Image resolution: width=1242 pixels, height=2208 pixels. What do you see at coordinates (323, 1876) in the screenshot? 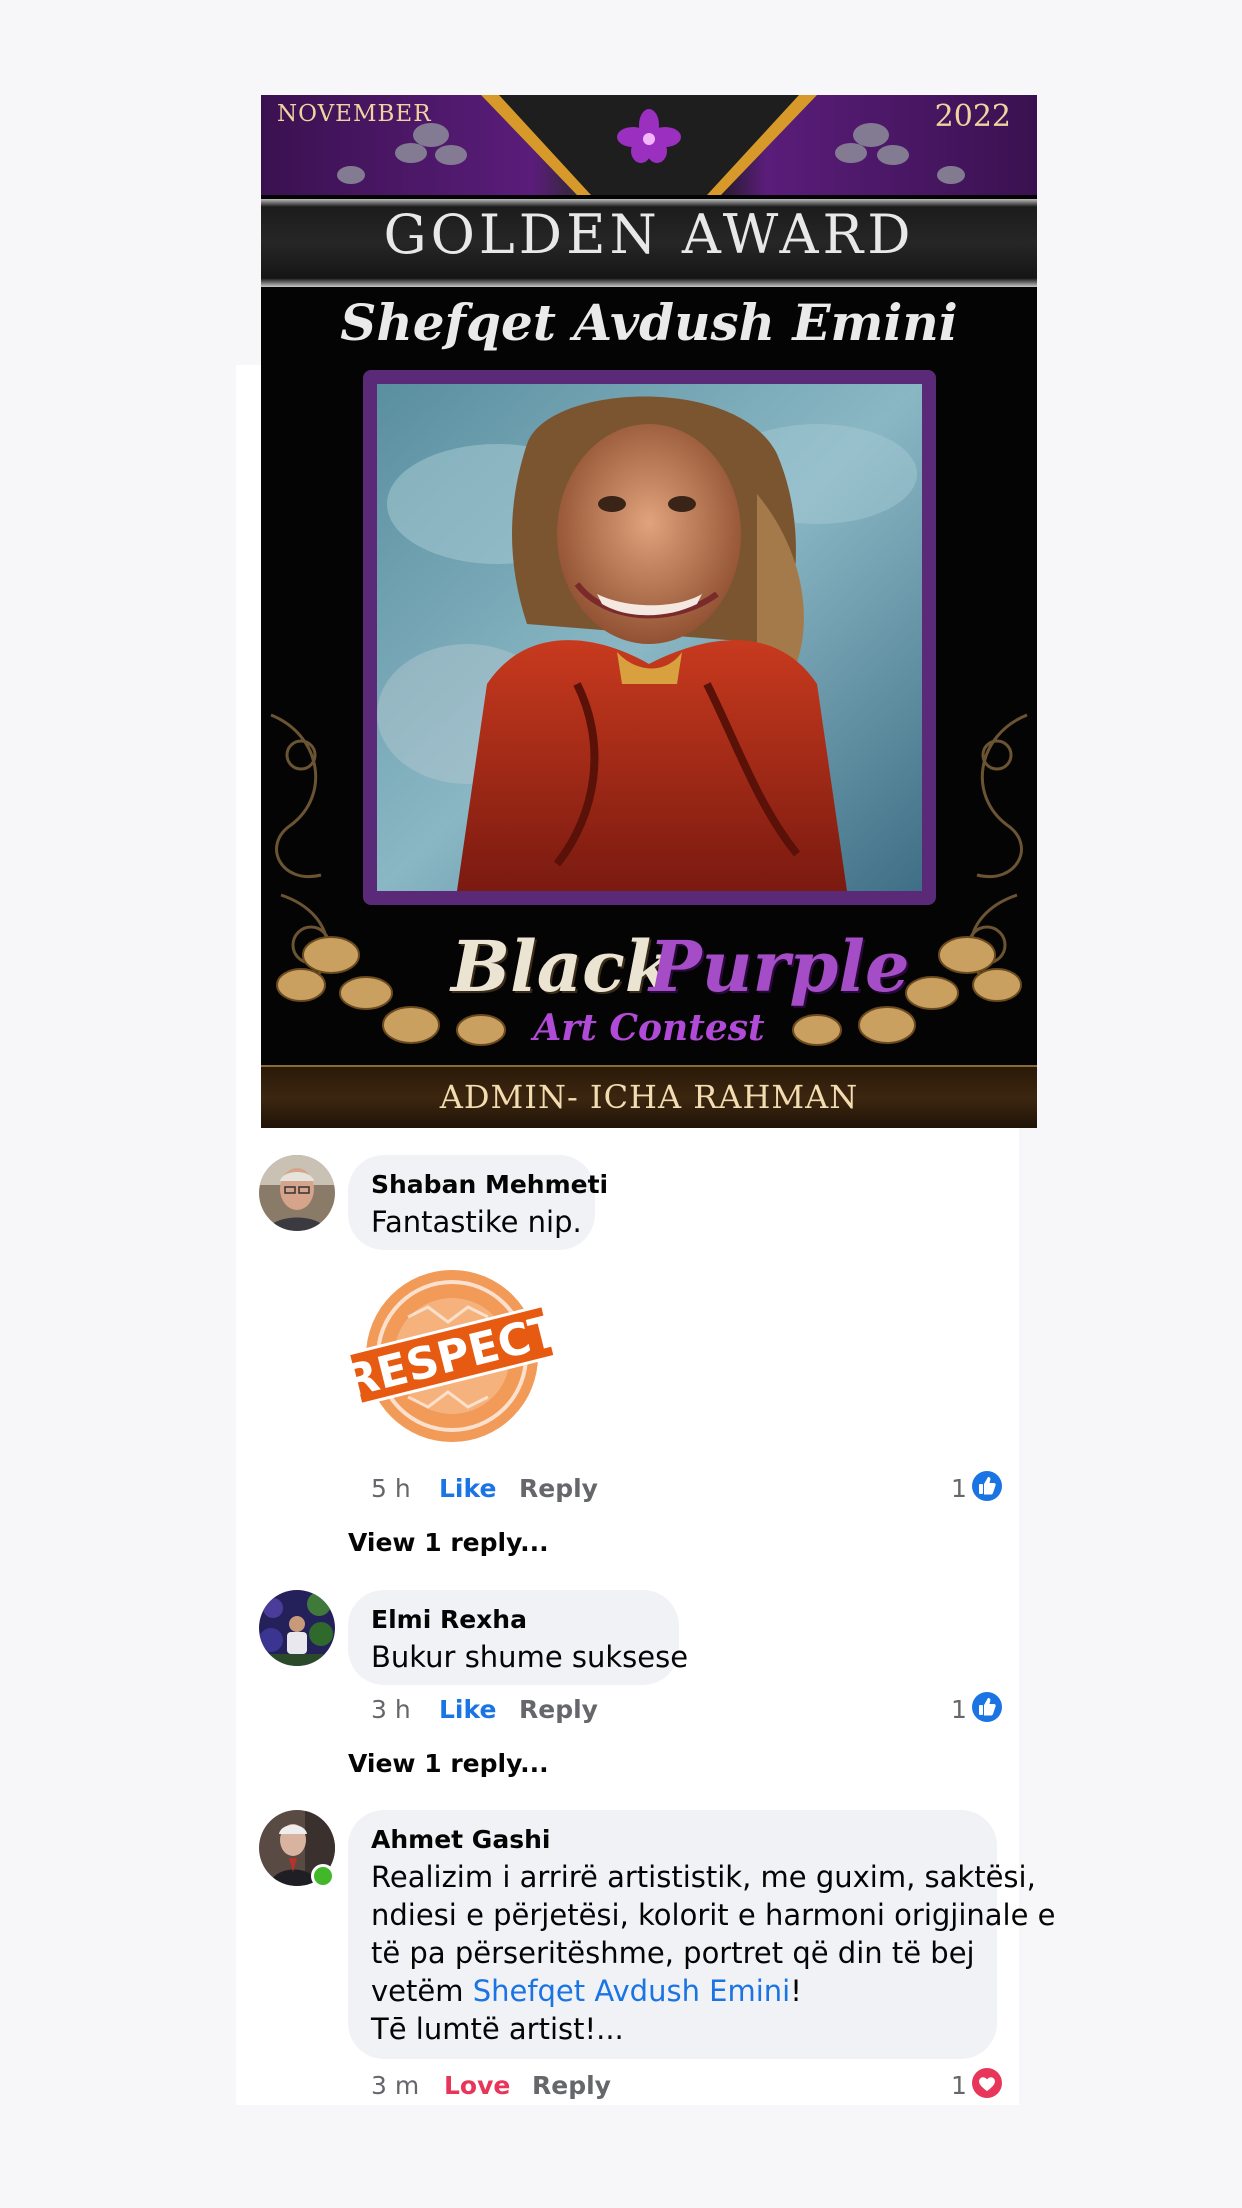
I see `online-status-indicator` at bounding box center [323, 1876].